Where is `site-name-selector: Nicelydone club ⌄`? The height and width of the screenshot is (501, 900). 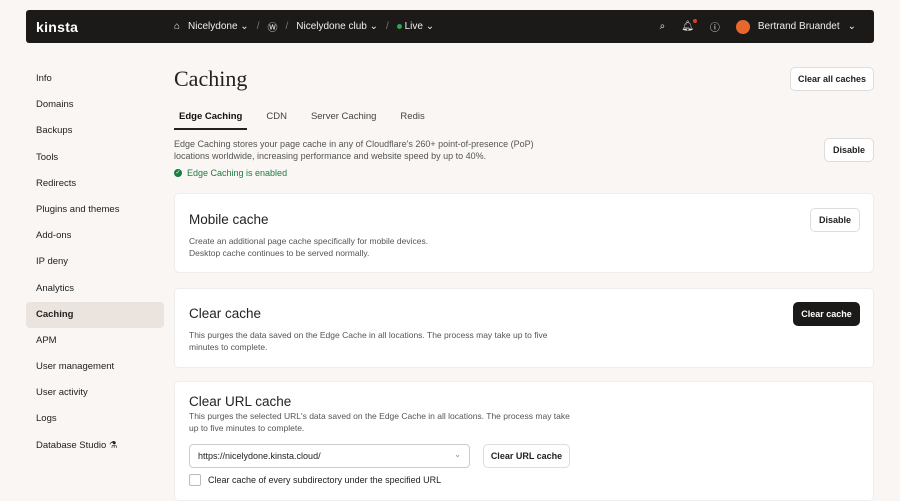 site-name-selector: Nicelydone club ⌄ is located at coordinates (337, 26).